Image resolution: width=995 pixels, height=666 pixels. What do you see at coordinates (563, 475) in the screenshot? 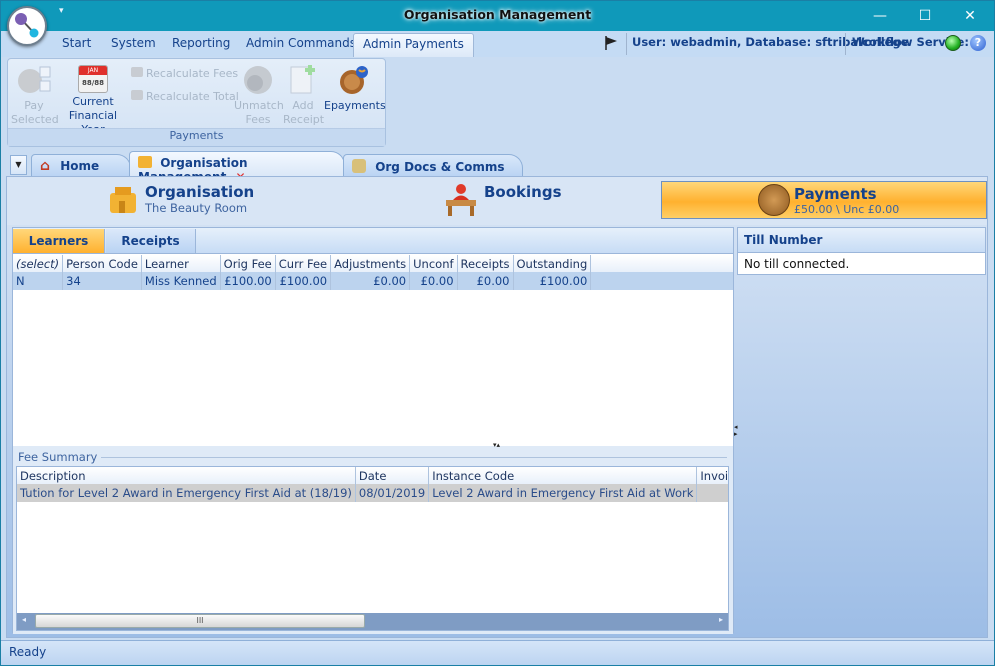
I see `column-header: Instance Code` at bounding box center [563, 475].